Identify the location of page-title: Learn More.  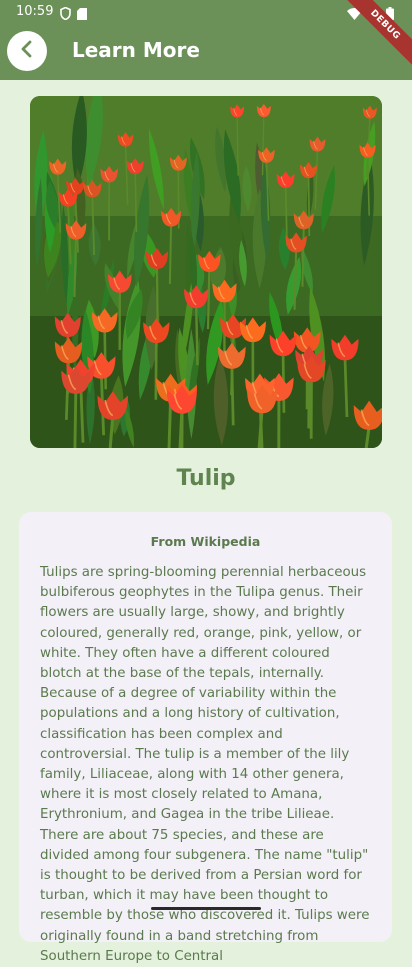
(136, 50).